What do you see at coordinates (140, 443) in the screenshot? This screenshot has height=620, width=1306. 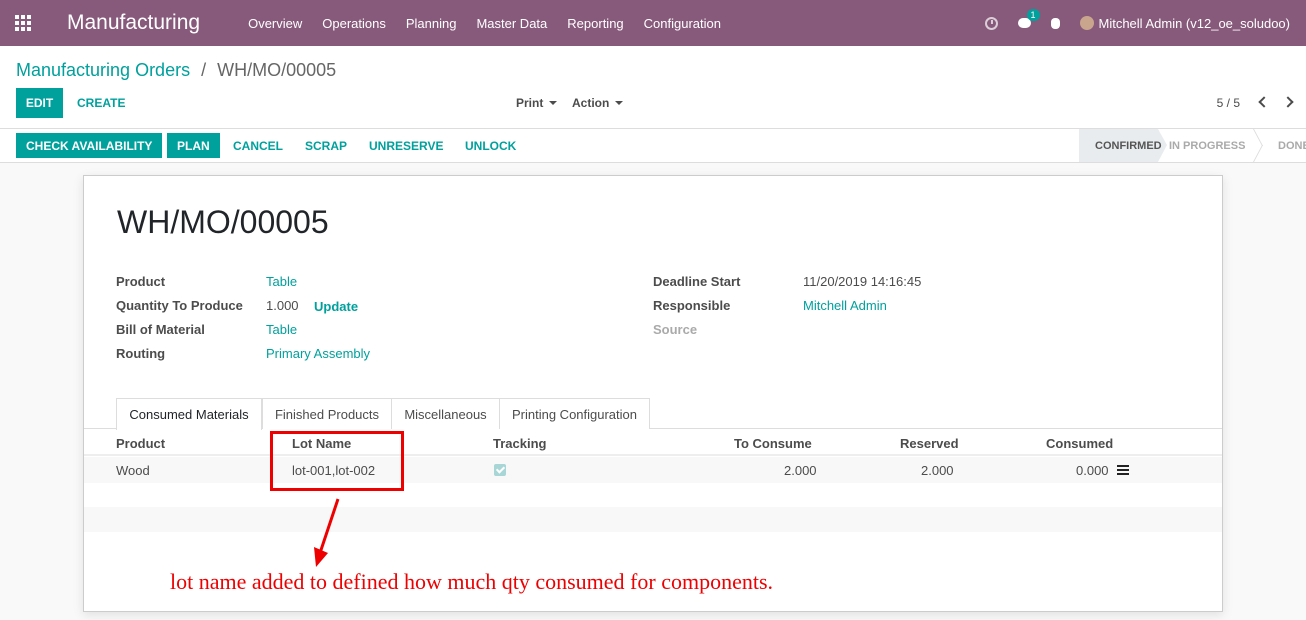 I see `col-product: Product` at bounding box center [140, 443].